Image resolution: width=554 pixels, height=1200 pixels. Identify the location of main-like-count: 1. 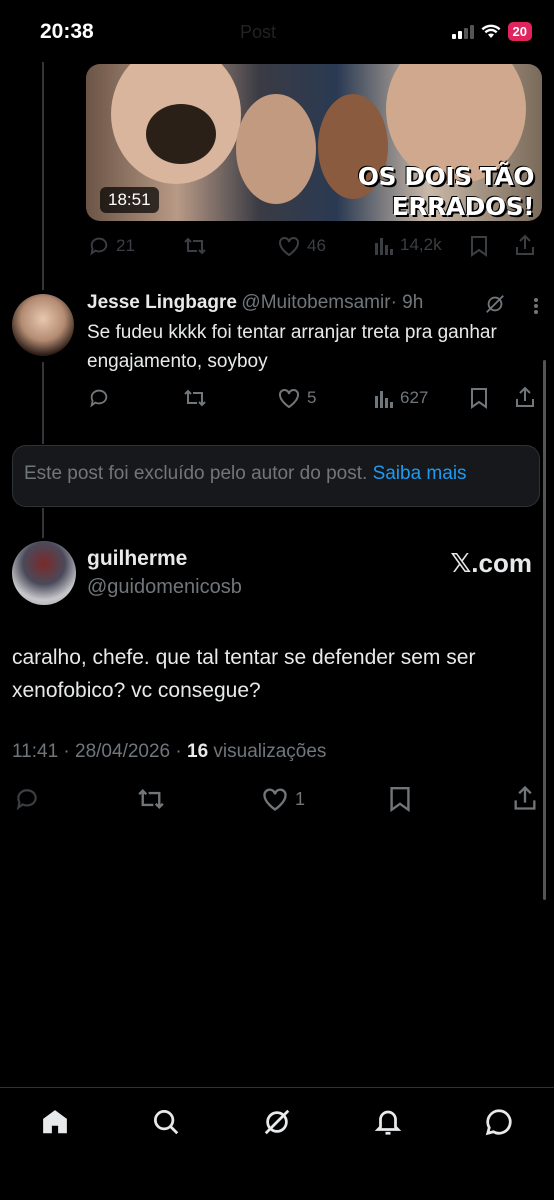
(300, 798).